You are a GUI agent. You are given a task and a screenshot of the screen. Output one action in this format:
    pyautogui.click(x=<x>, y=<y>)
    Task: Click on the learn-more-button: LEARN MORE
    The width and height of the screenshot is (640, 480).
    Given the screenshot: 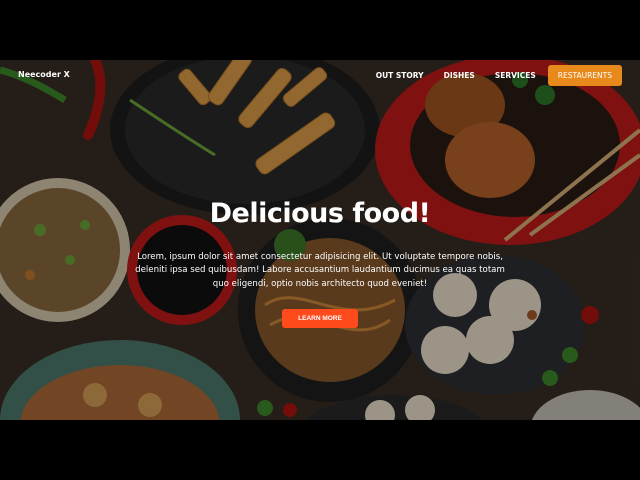 What is the action you would take?
    pyautogui.click(x=320, y=318)
    